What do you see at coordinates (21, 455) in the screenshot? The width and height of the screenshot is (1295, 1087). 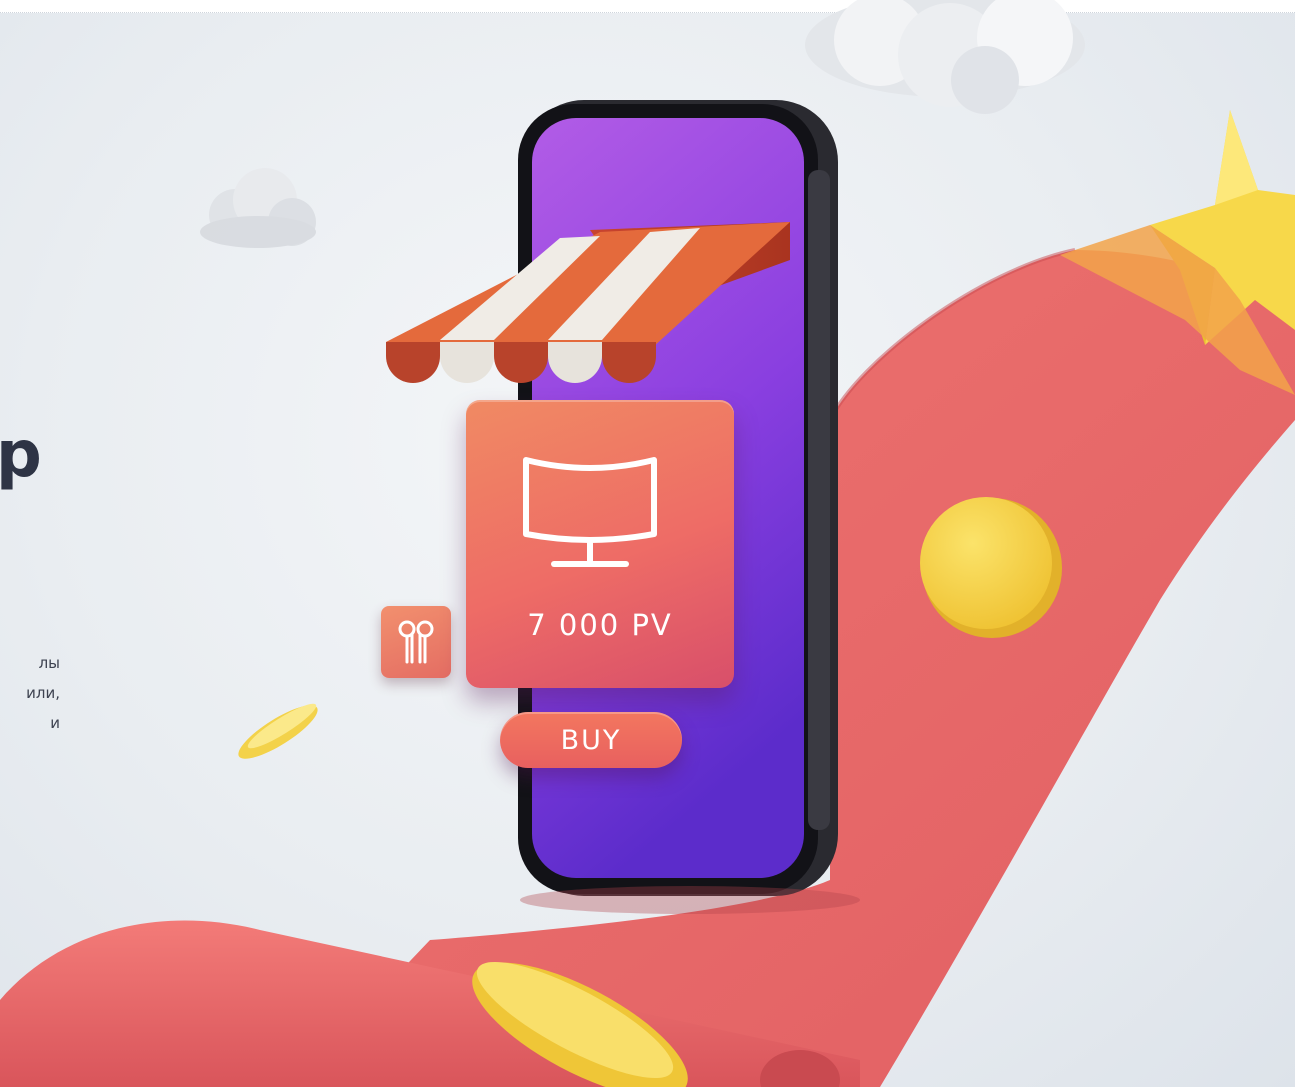 I see `heading-fragment: p` at bounding box center [21, 455].